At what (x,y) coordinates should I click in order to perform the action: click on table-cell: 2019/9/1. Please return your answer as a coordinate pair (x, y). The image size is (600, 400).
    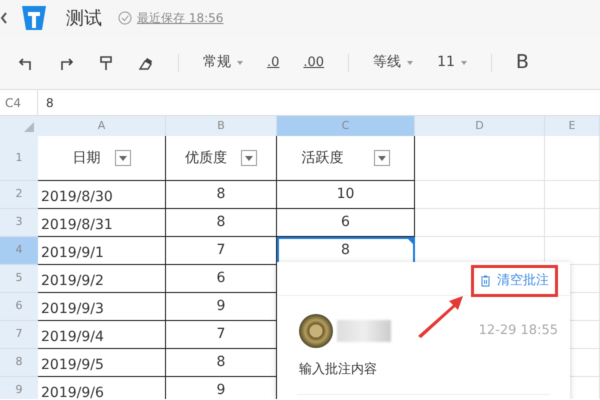
    Looking at the image, I should click on (102, 251).